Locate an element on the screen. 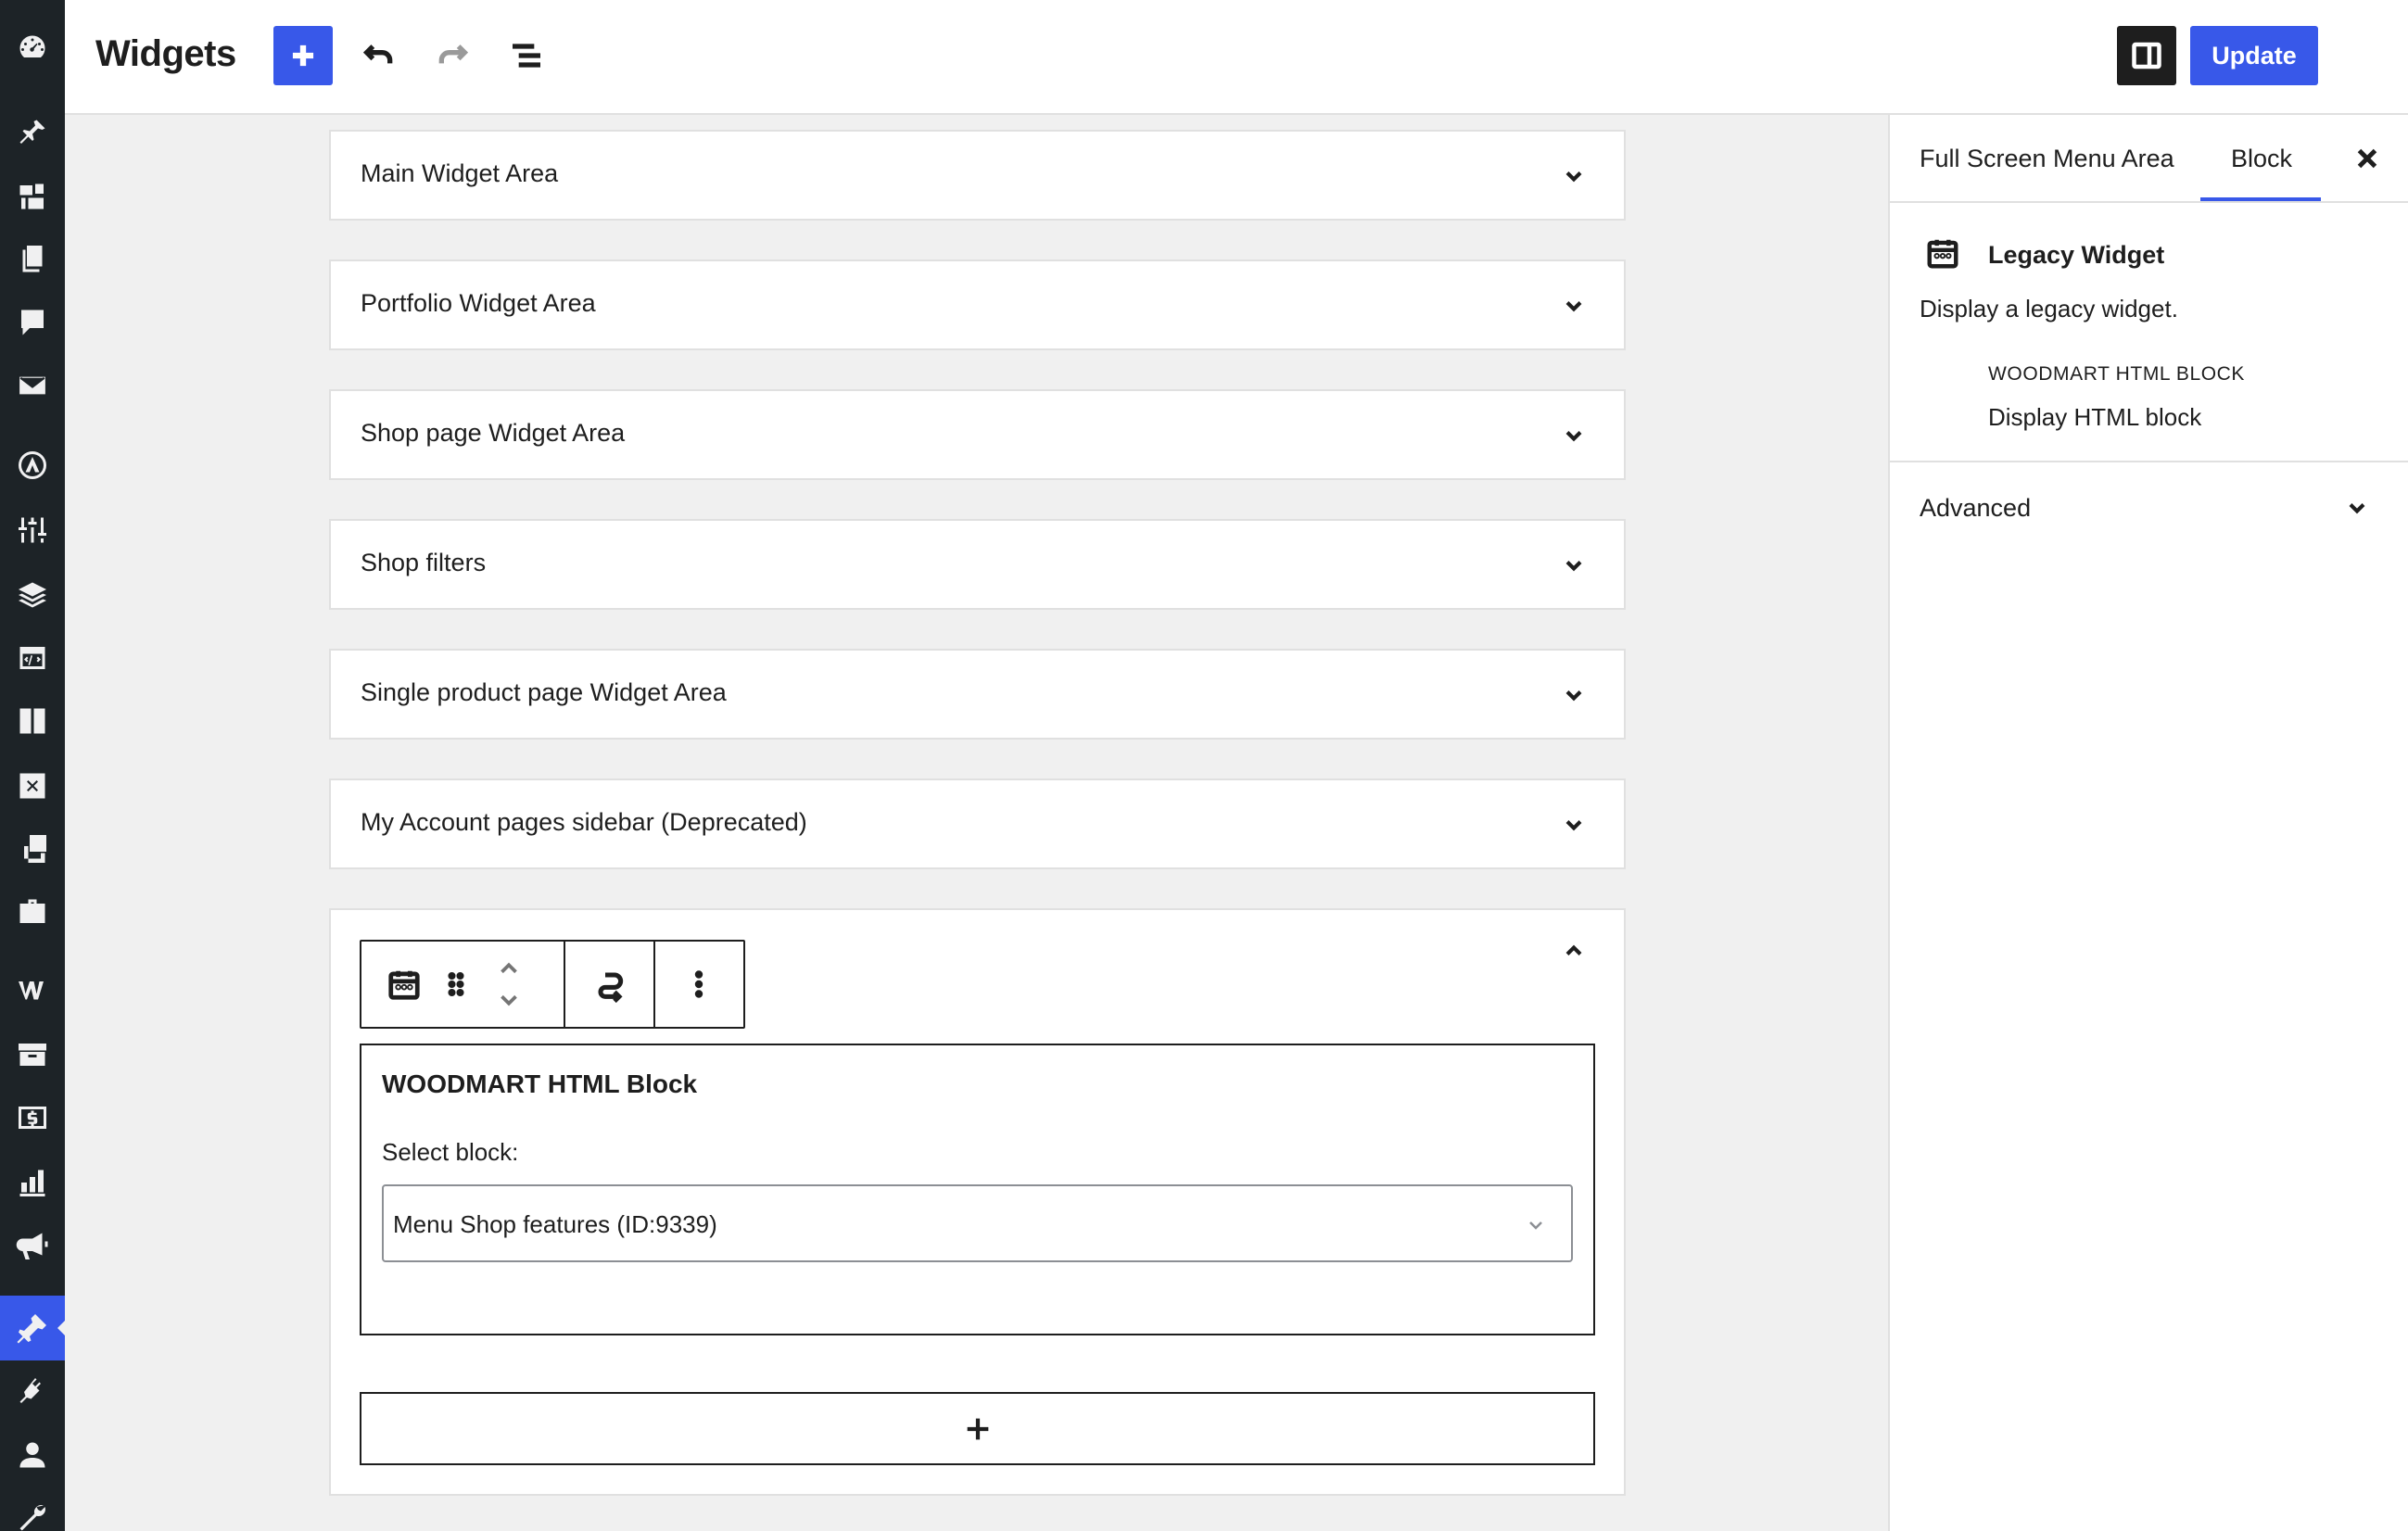 Image resolution: width=2408 pixels, height=1531 pixels. redo-button is located at coordinates (452, 56).